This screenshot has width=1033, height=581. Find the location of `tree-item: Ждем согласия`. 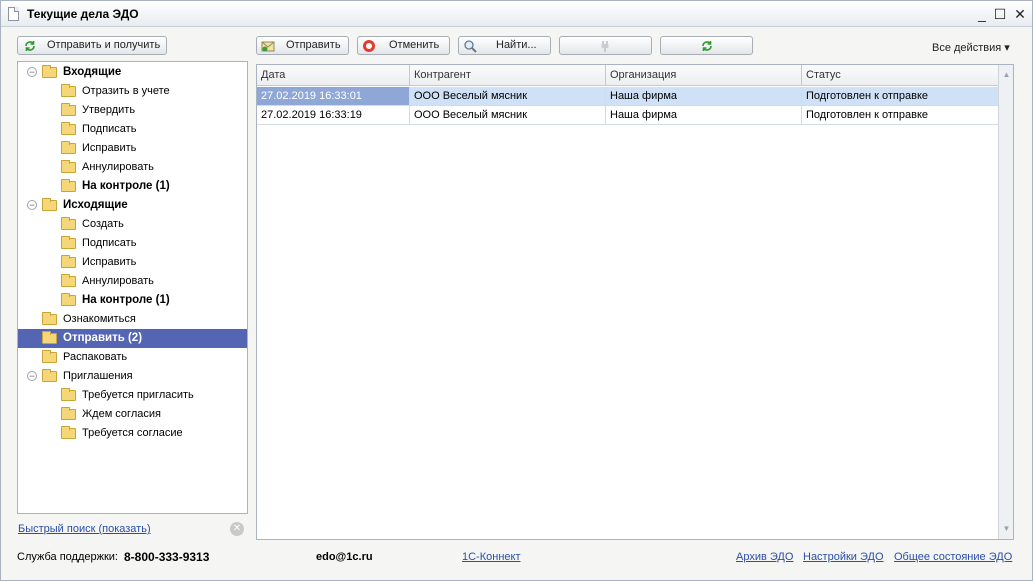

tree-item: Ждем согласия is located at coordinates (132, 414).